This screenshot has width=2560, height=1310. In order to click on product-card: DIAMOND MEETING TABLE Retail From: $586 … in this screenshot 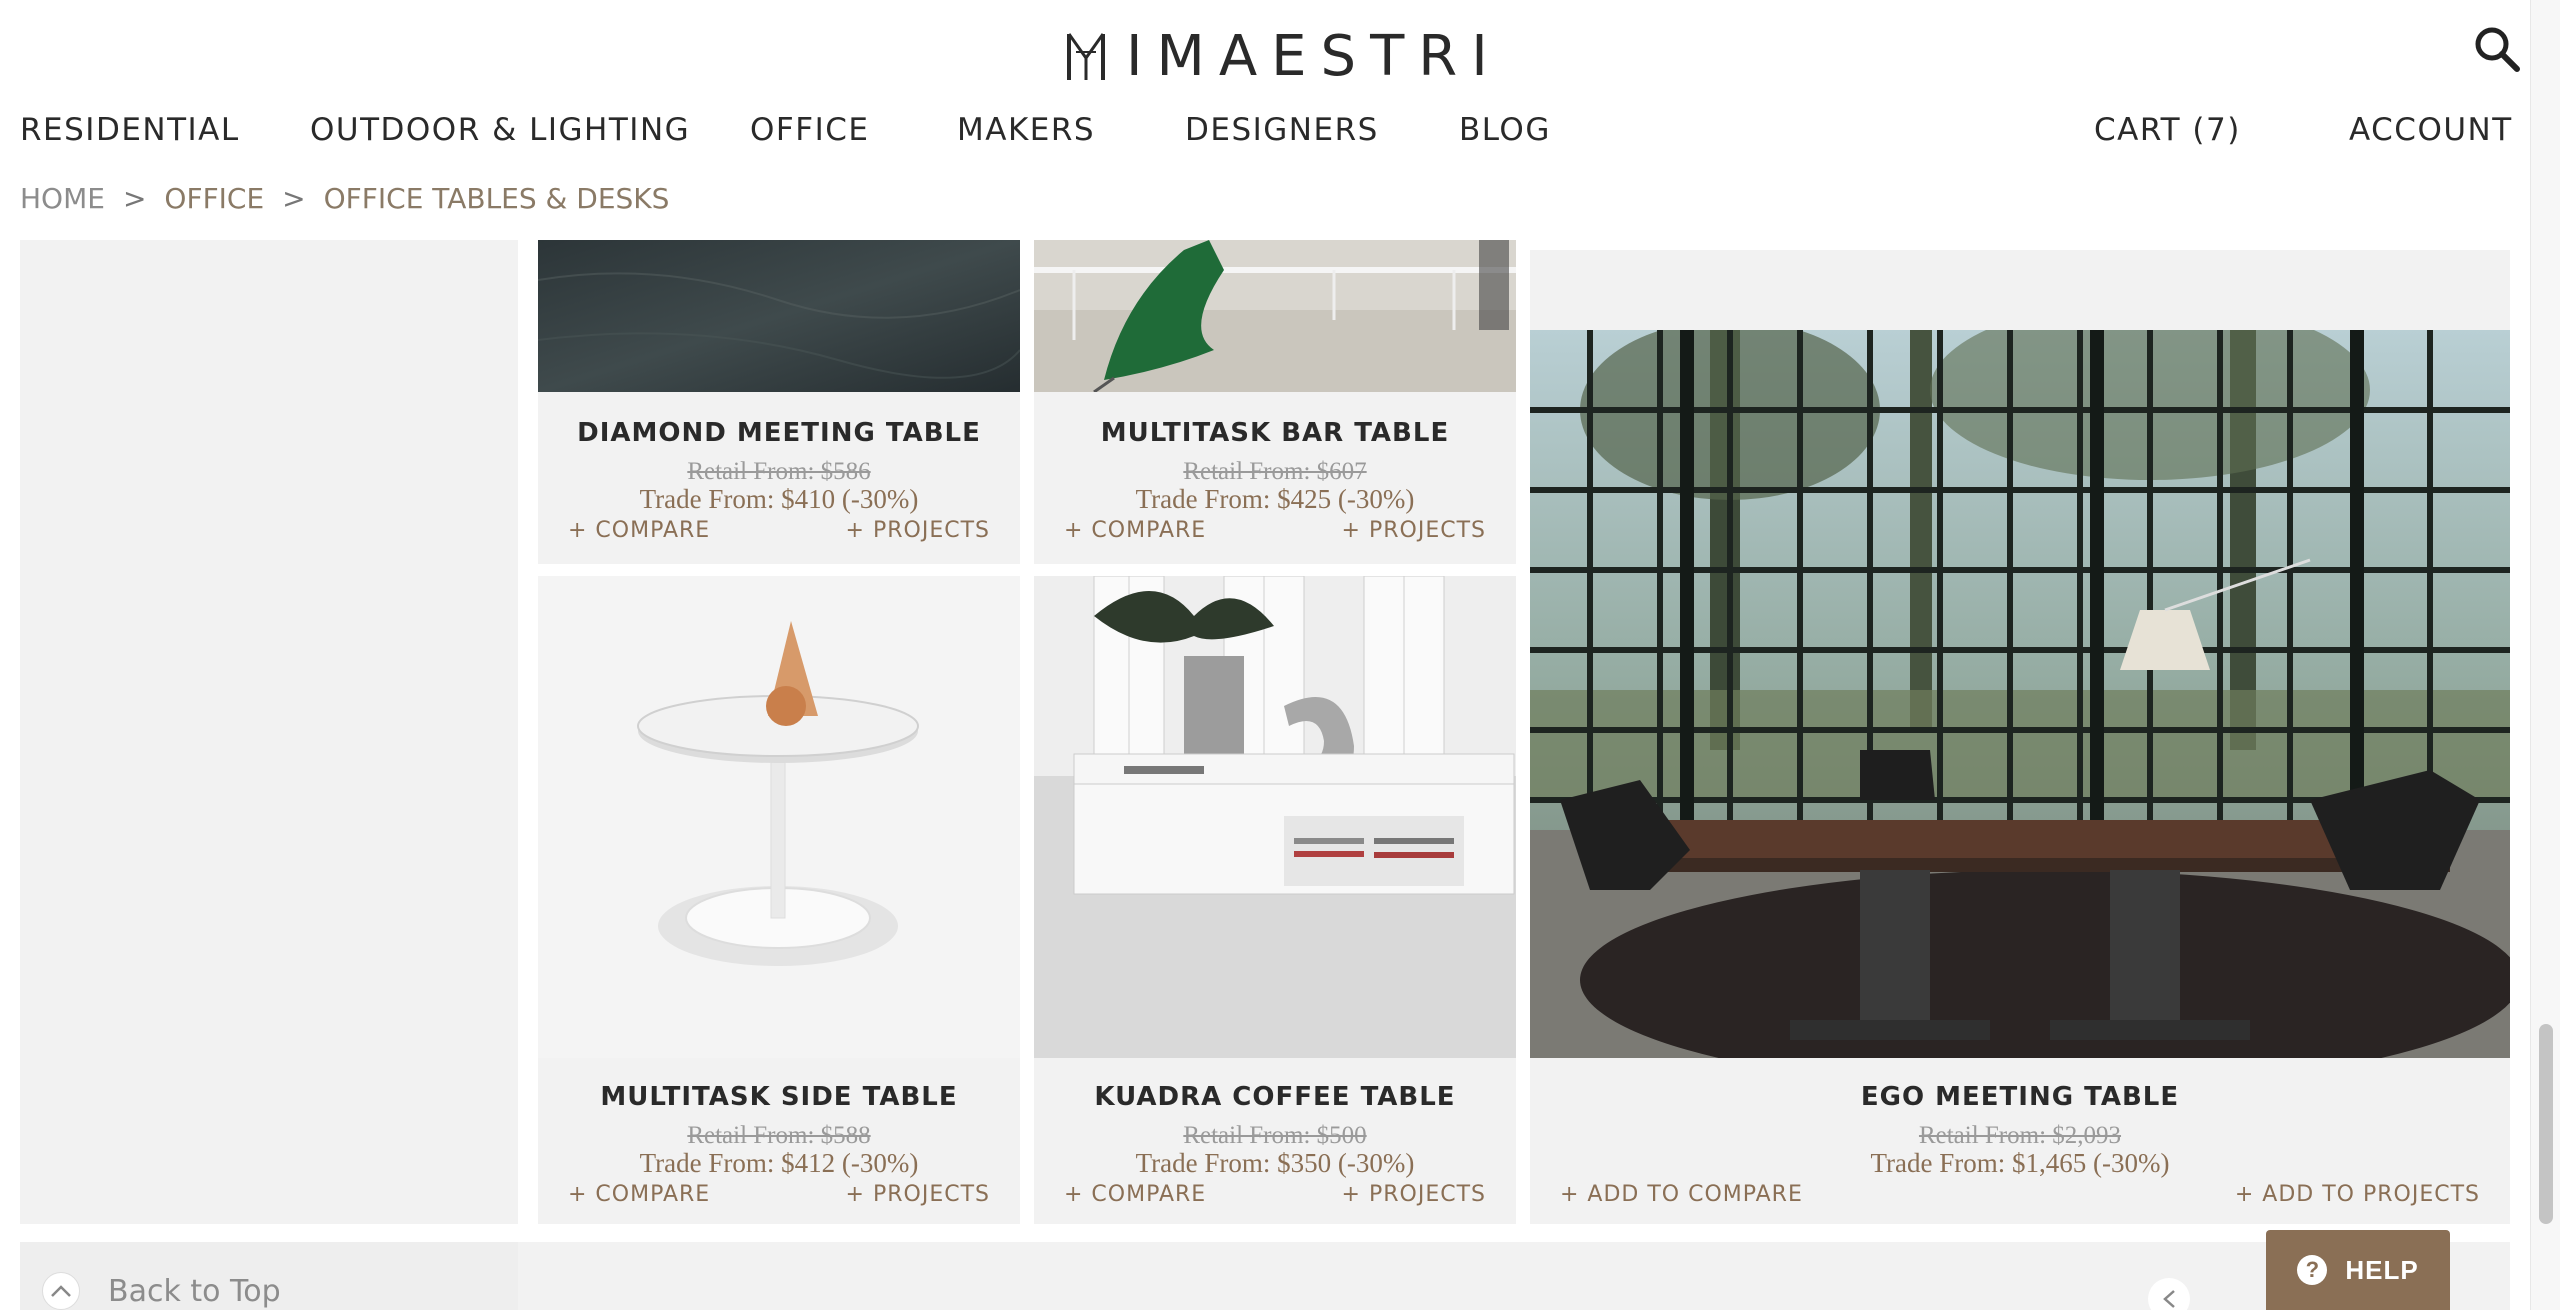, I will do `click(779, 402)`.